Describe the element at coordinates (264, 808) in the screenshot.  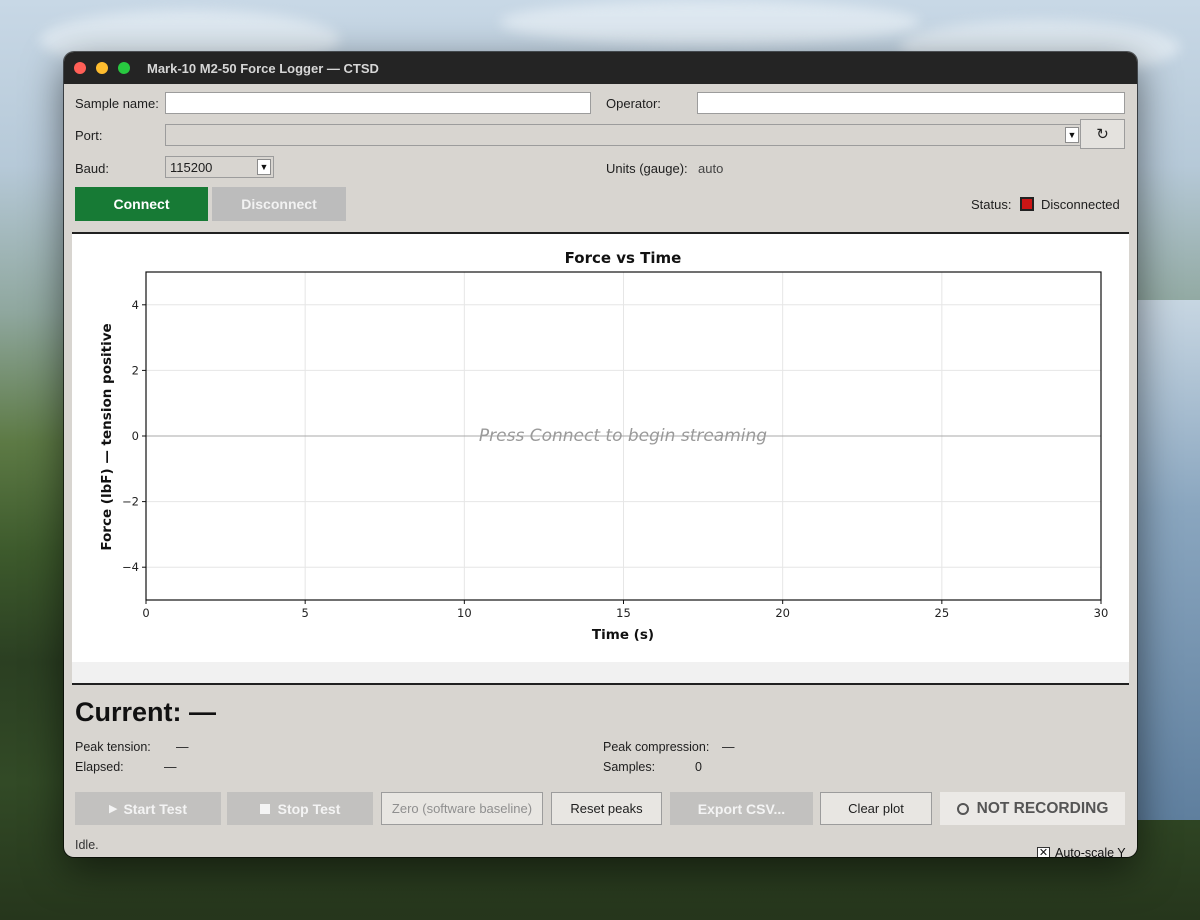
I see `stop-icon` at that location.